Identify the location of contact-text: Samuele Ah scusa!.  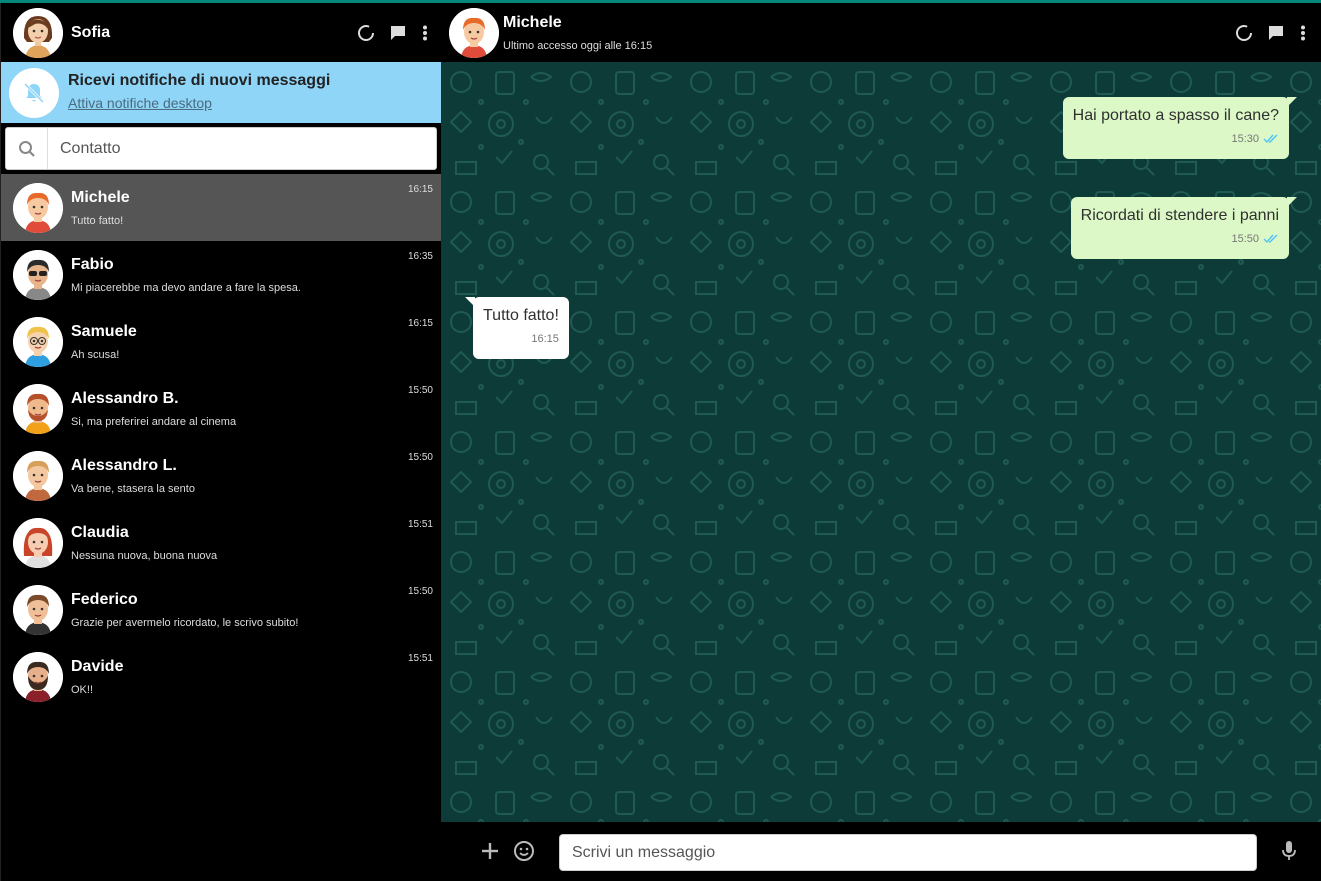
(250, 342).